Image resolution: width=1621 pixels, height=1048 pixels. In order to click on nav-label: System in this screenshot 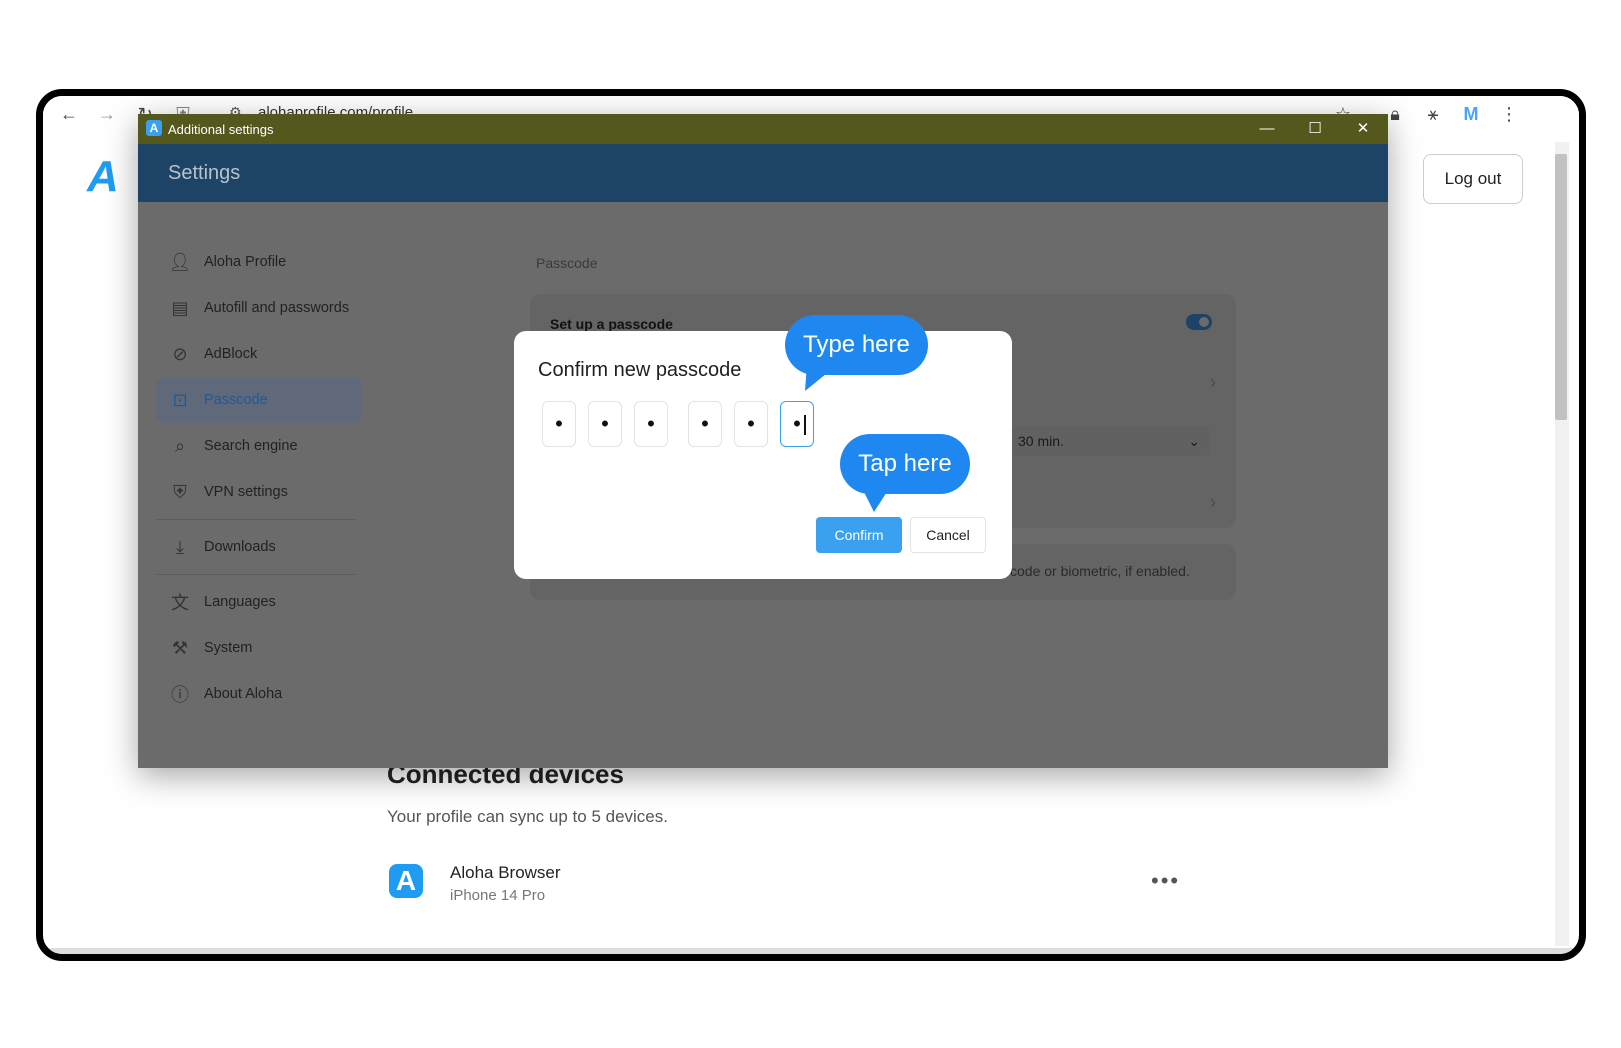, I will do `click(228, 648)`.